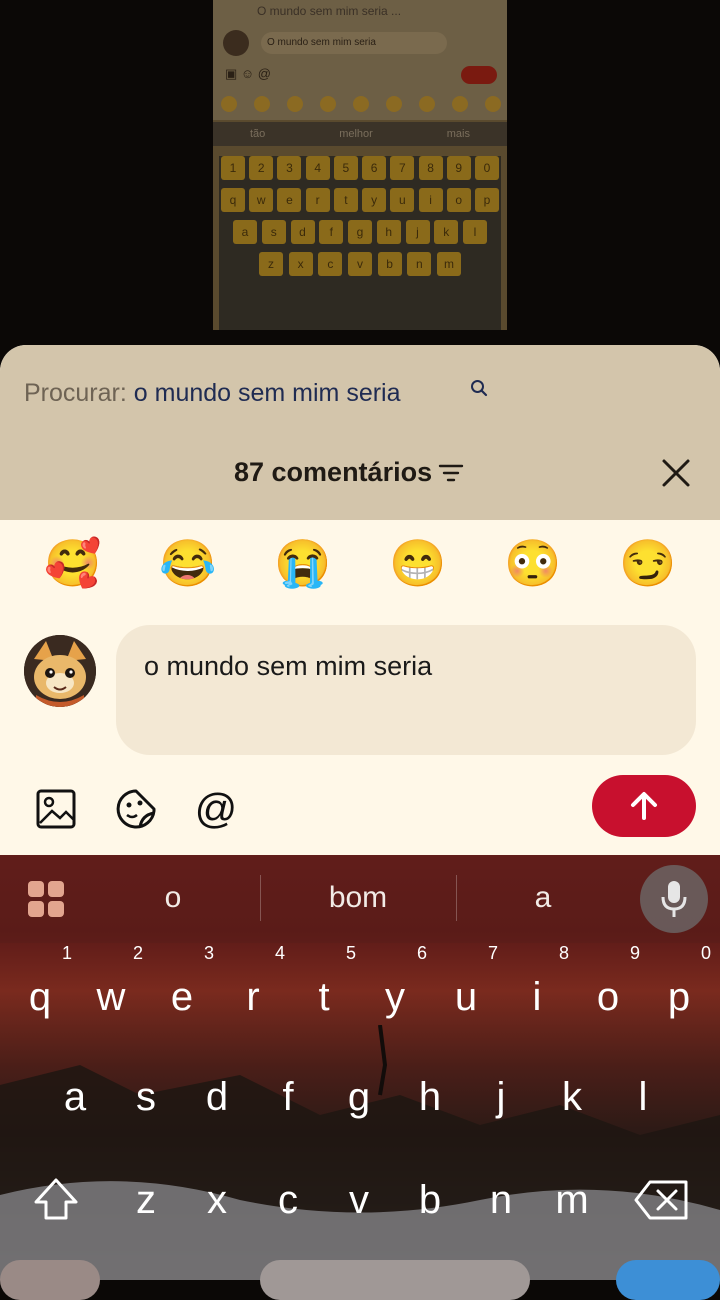 Image resolution: width=720 pixels, height=1300 pixels. What do you see at coordinates (208, 953) in the screenshot?
I see `key-number-hint: 3` at bounding box center [208, 953].